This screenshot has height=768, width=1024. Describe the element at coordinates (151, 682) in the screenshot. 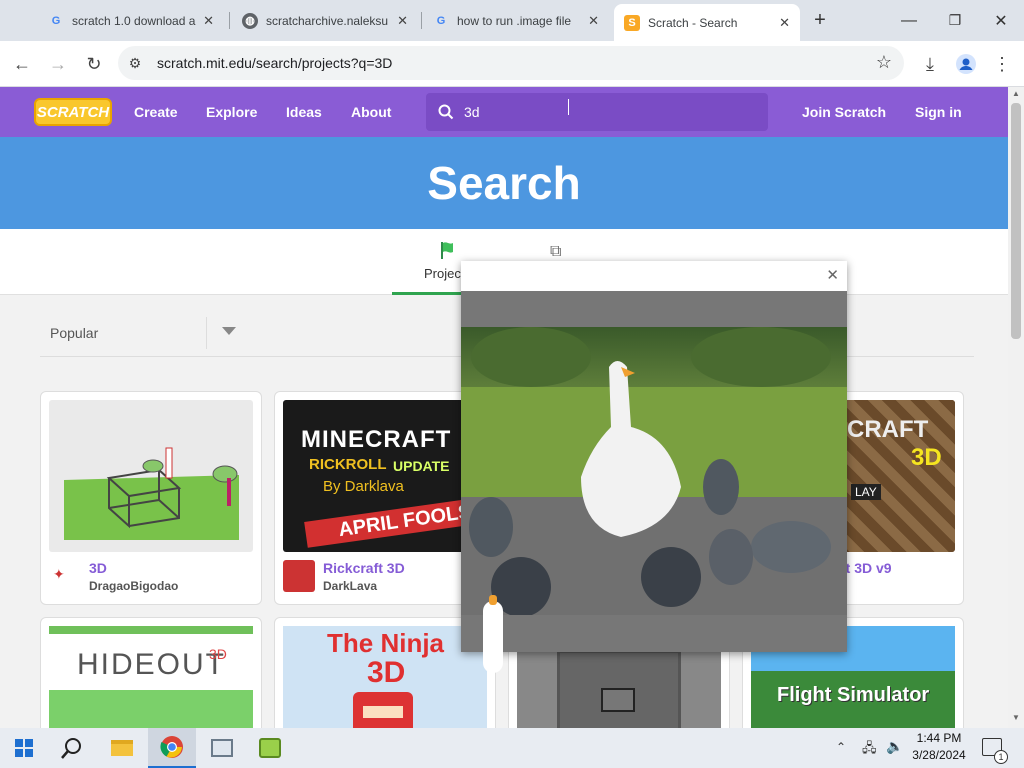

I see `project-thumbnail: HIDEOUT 3D` at that location.